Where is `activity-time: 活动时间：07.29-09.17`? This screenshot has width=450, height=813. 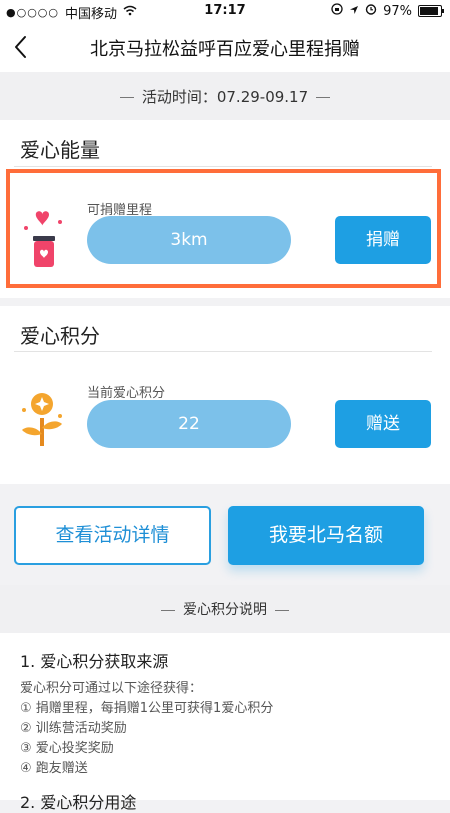 activity-time: 活动时间：07.29-09.17 is located at coordinates (225, 97).